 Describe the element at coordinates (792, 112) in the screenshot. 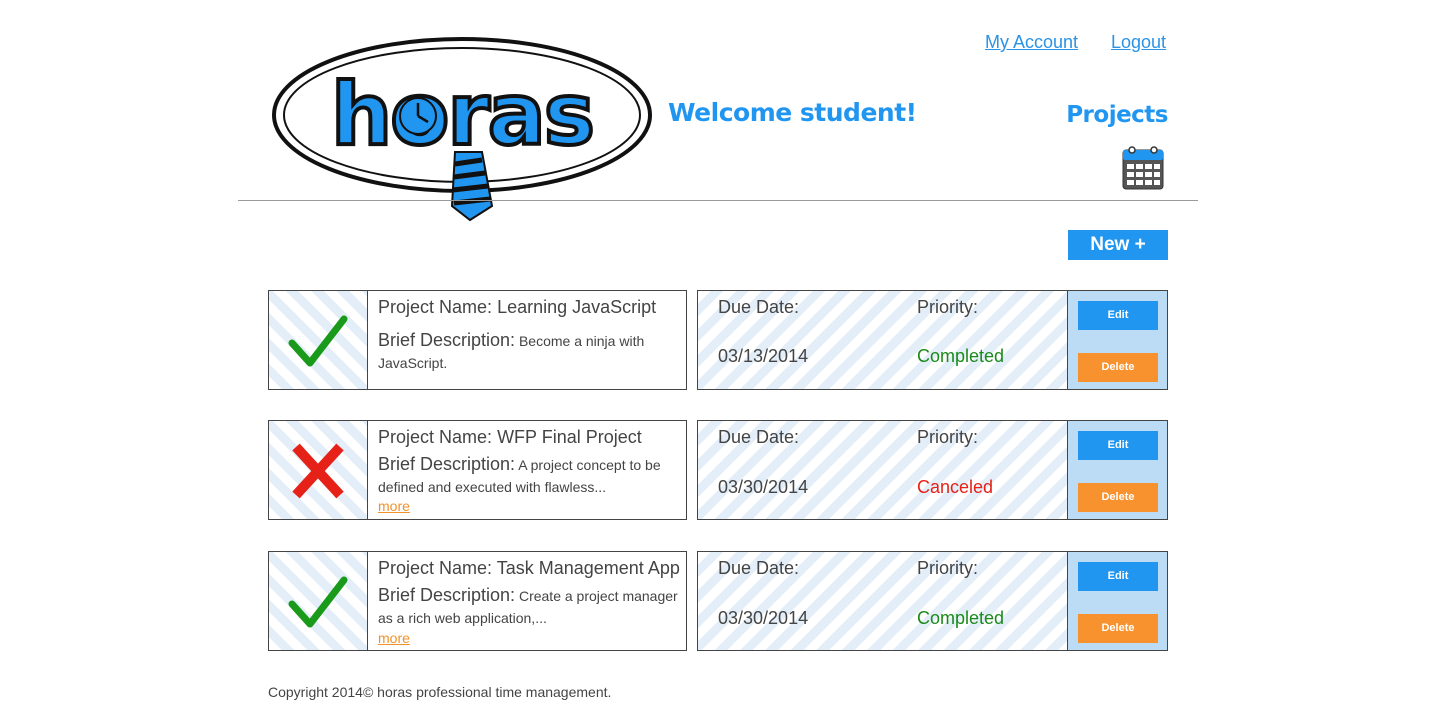

I see `welcome-message: Welcome student!` at that location.